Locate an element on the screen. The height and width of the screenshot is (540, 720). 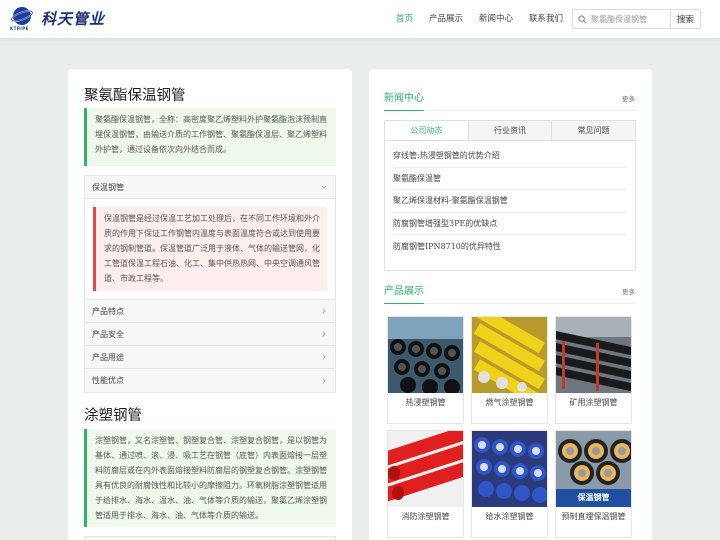
chevron-down-icon is located at coordinates (324, 187).